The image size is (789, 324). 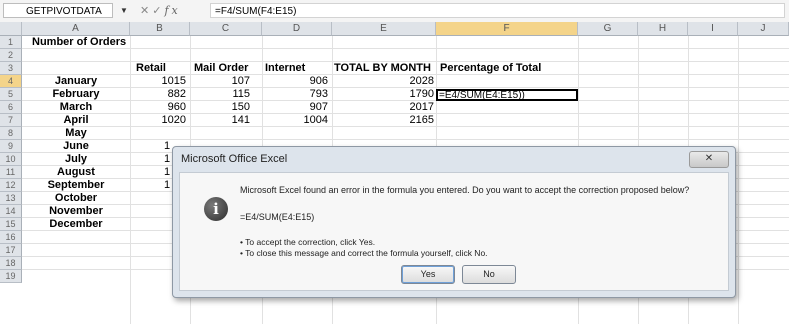 I want to click on header-mail-order: Mail Order, so click(x=221, y=68).